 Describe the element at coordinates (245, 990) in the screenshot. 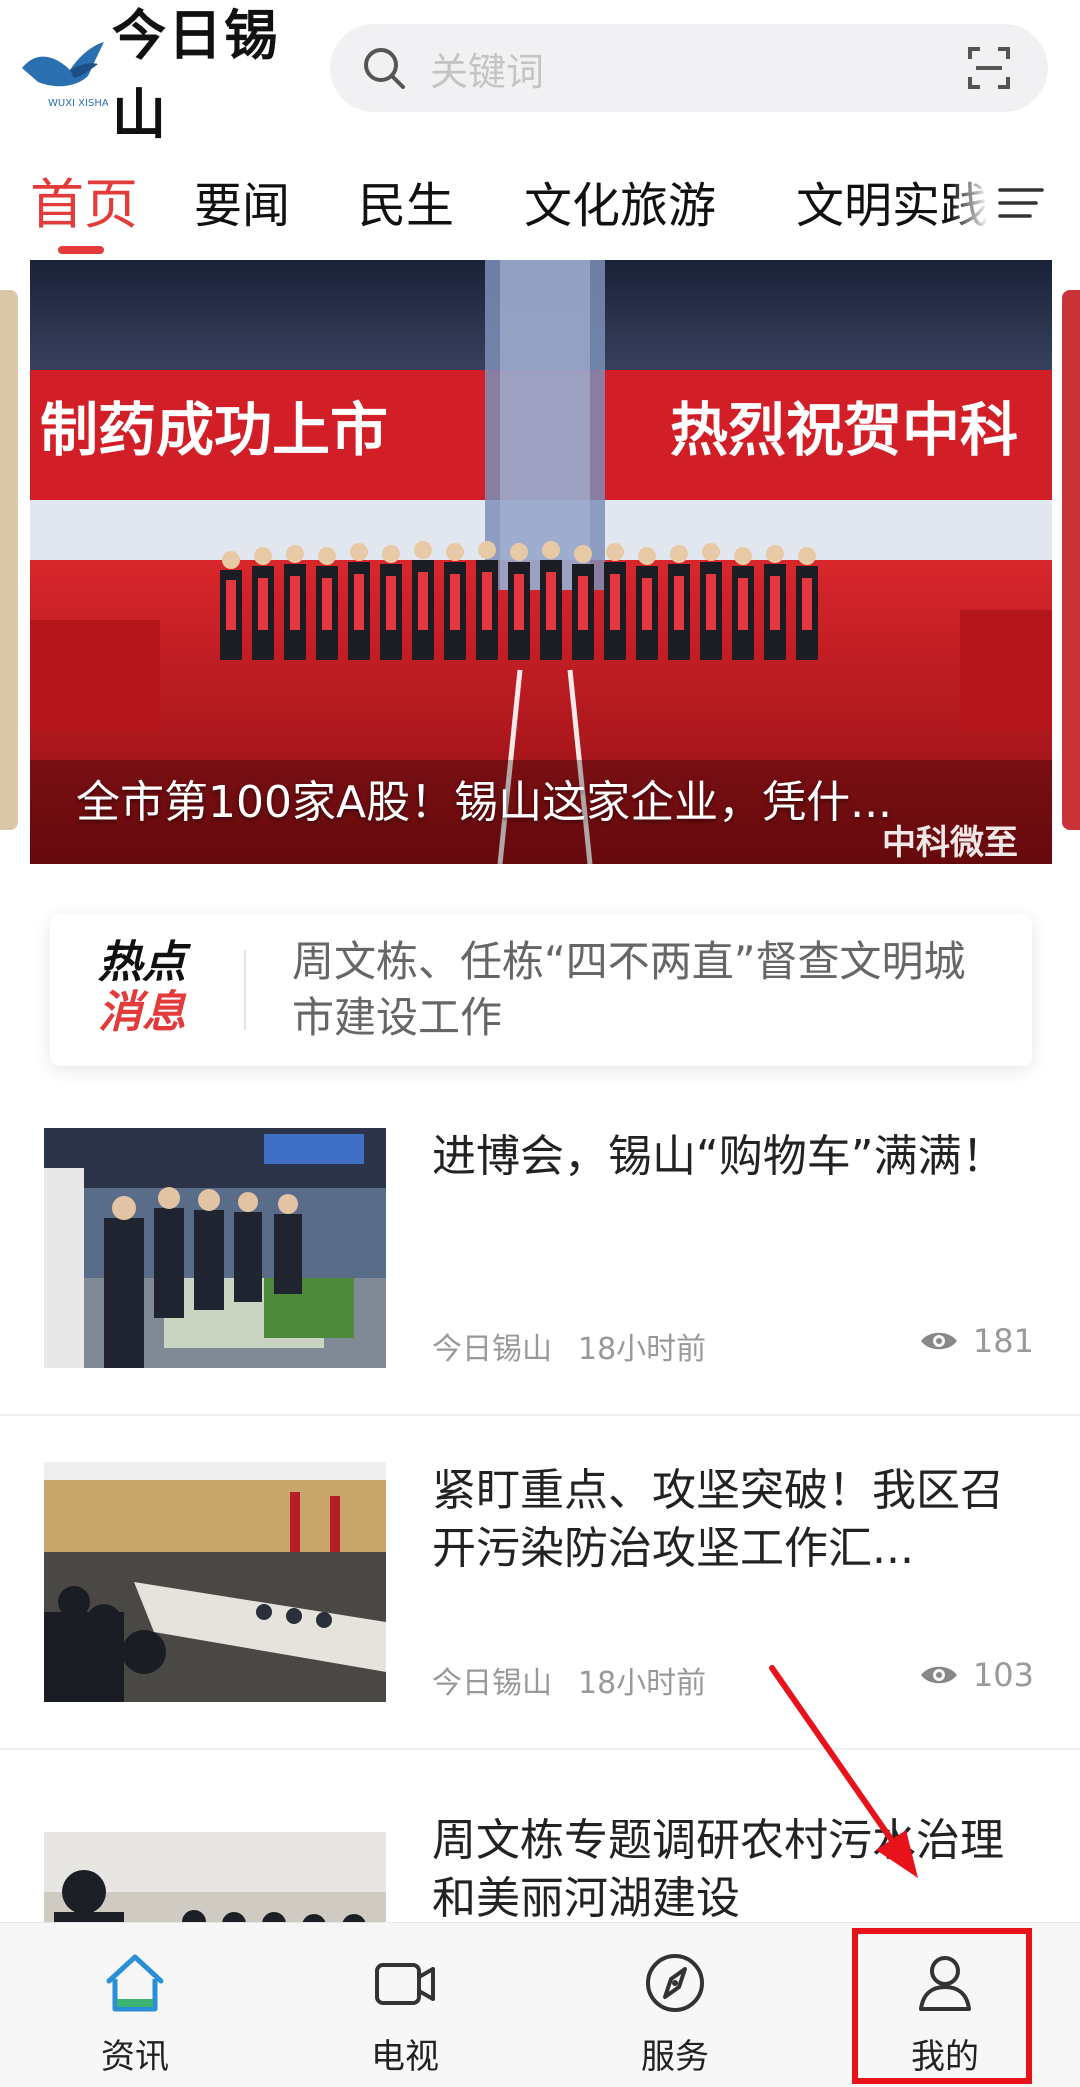

I see `divider` at that location.